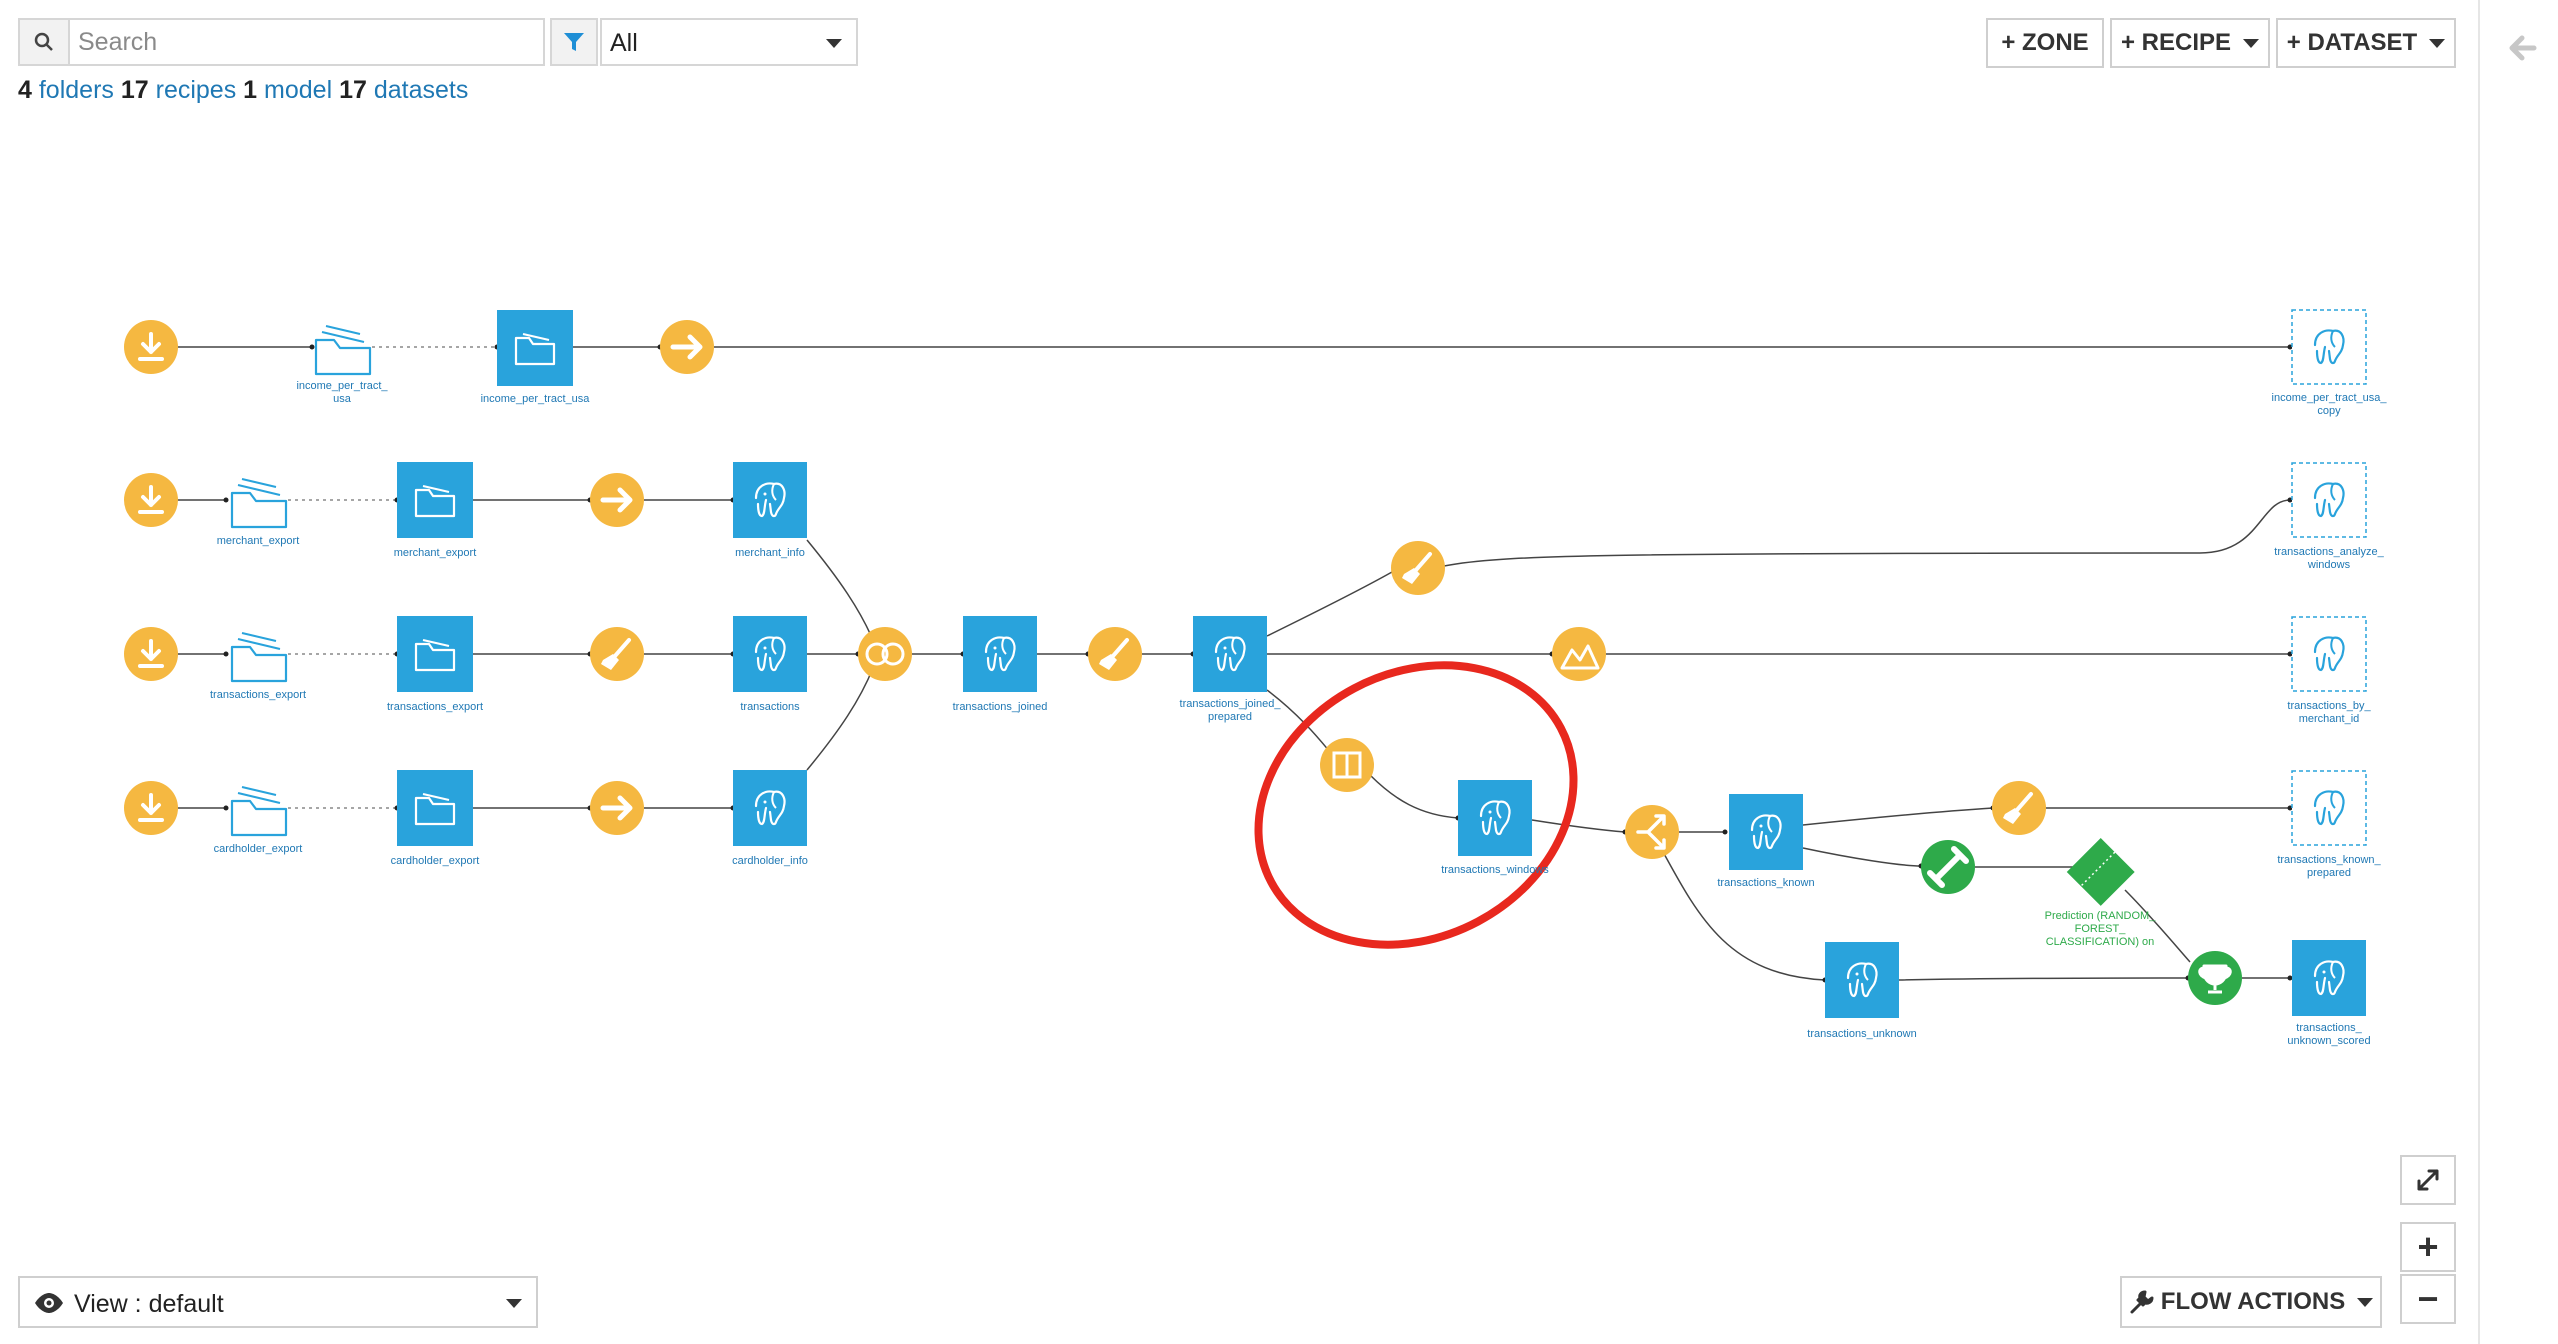 The width and height of the screenshot is (2558, 1344). I want to click on split-recipe, so click(1652, 832).